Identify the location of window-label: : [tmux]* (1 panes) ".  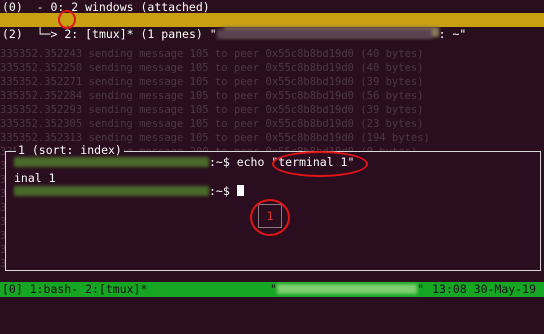
(144, 34).